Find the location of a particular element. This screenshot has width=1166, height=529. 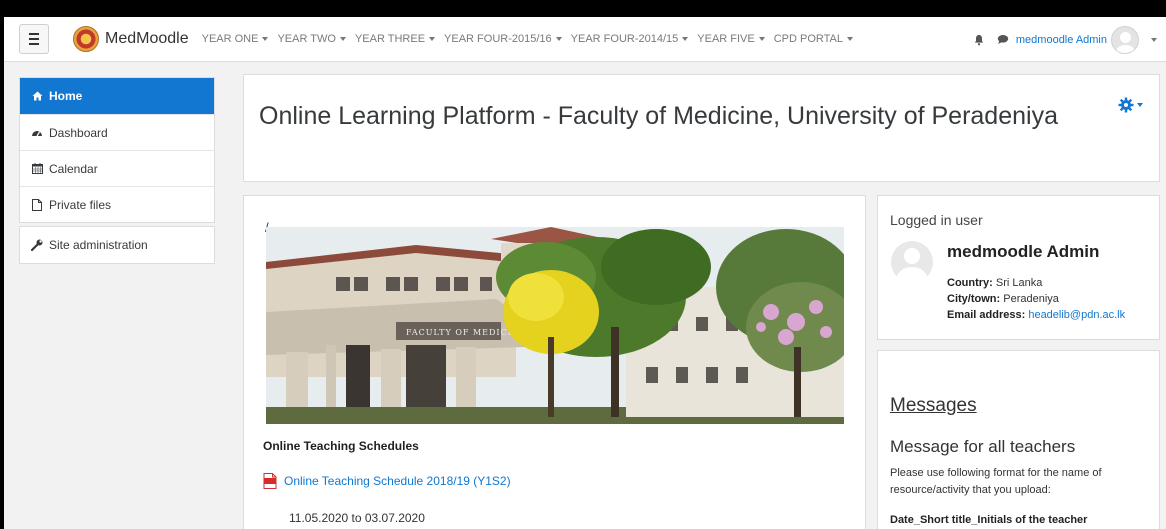

menu-year-two: YEAR TWO is located at coordinates (311, 39).